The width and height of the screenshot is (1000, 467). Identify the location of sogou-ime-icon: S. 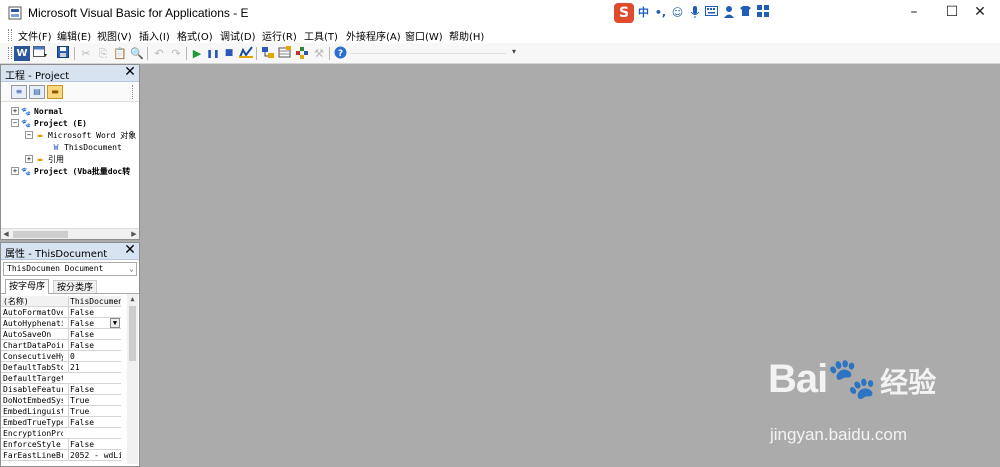
(624, 13).